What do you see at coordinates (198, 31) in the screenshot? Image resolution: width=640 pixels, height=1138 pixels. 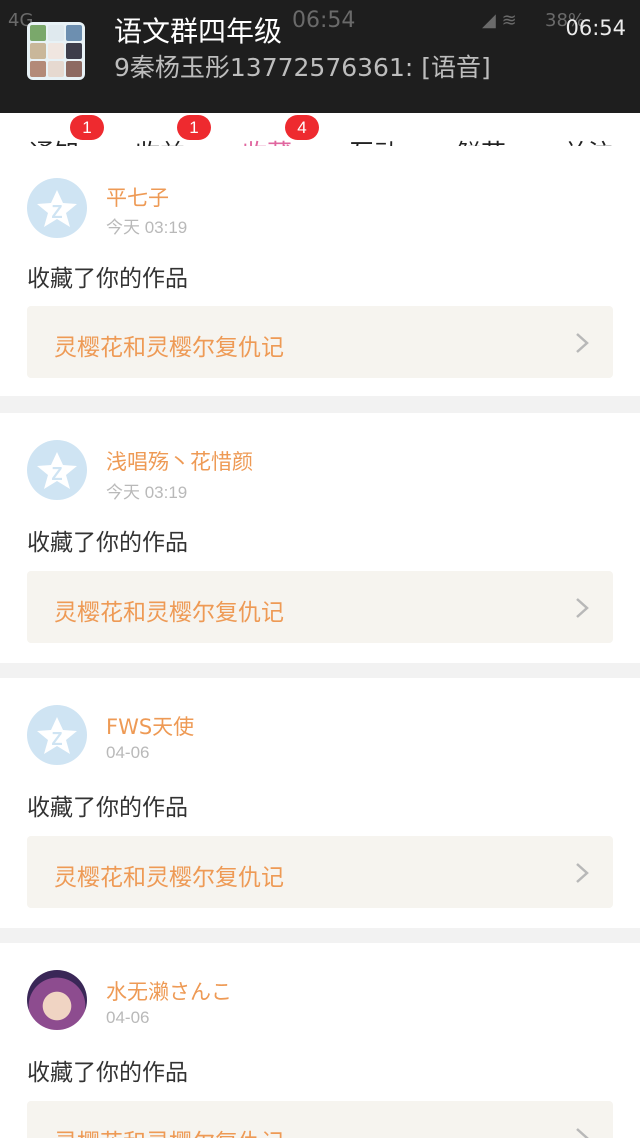 I see `notification-title: 语文群四年级` at bounding box center [198, 31].